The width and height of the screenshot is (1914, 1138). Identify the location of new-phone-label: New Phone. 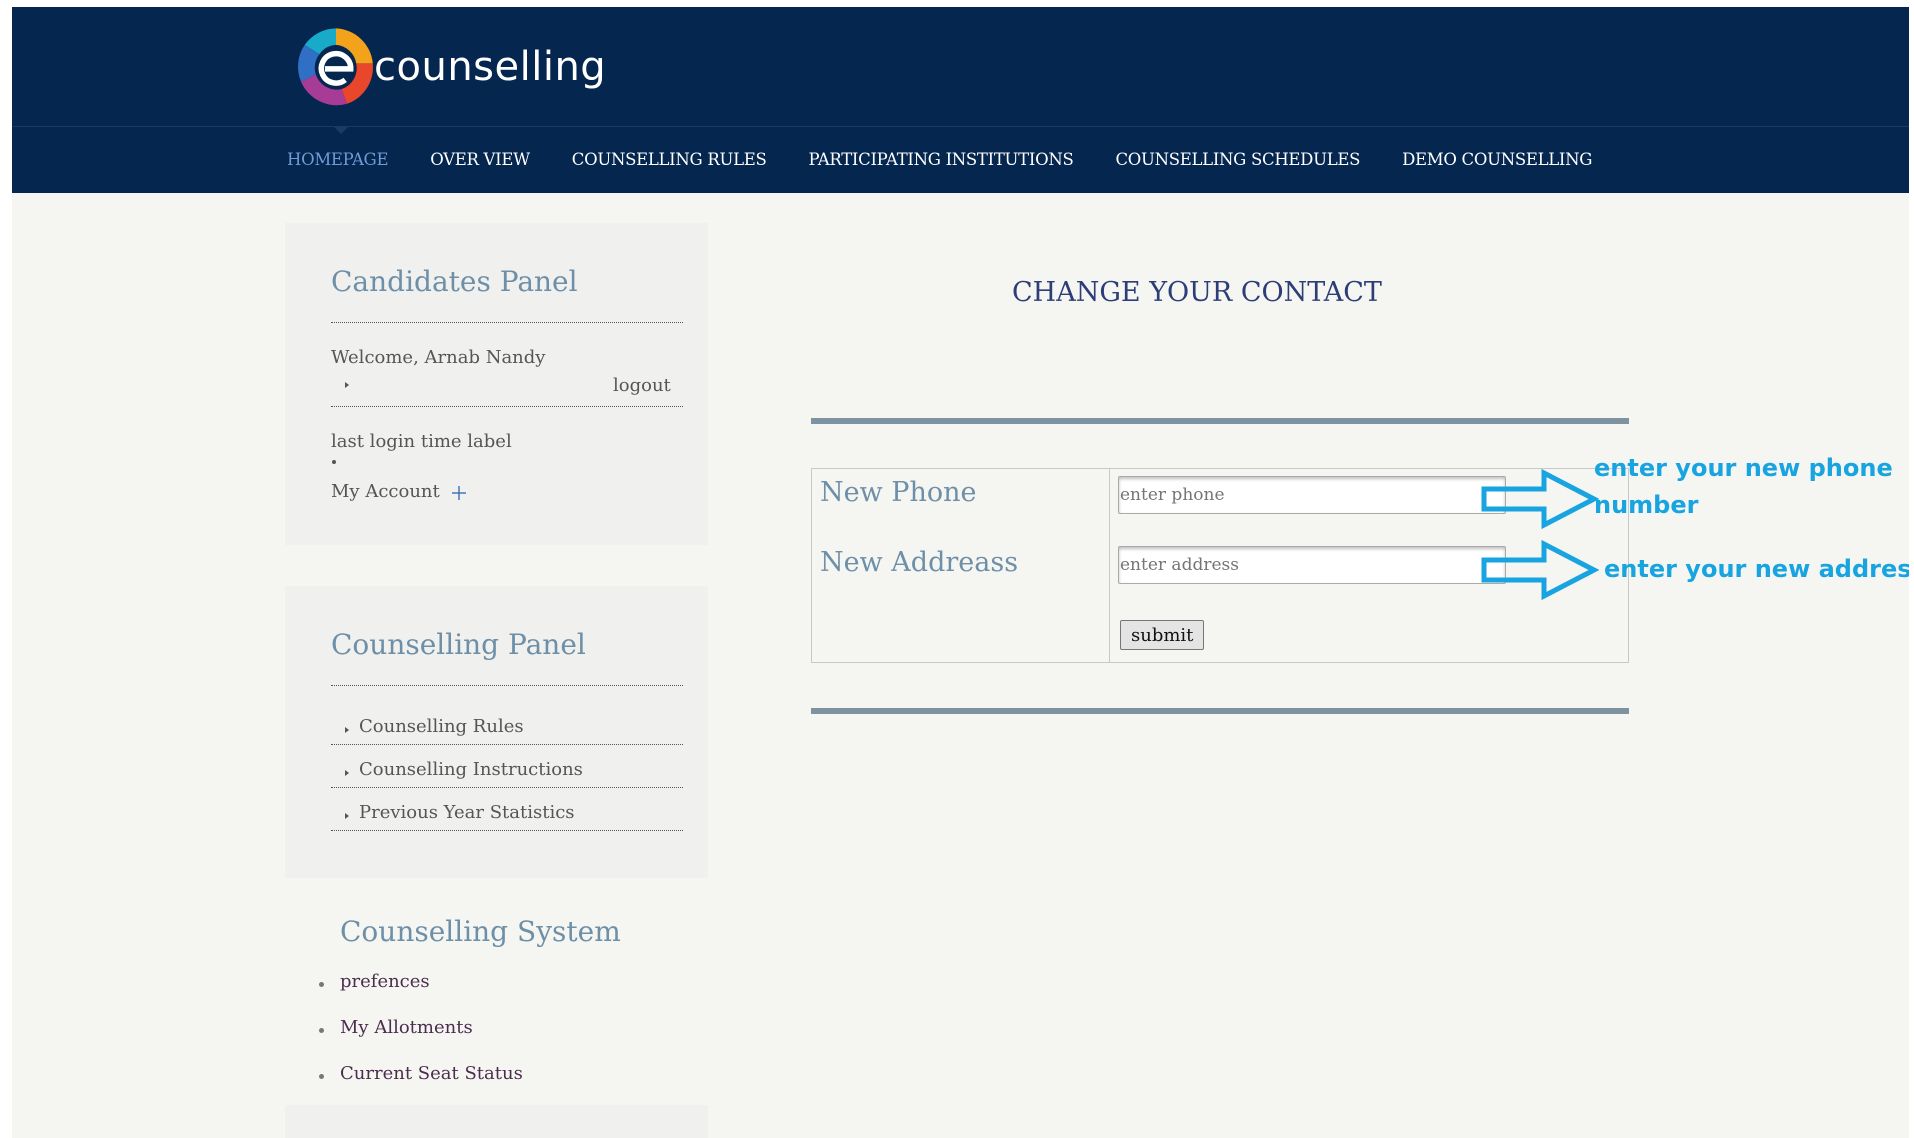
(898, 492).